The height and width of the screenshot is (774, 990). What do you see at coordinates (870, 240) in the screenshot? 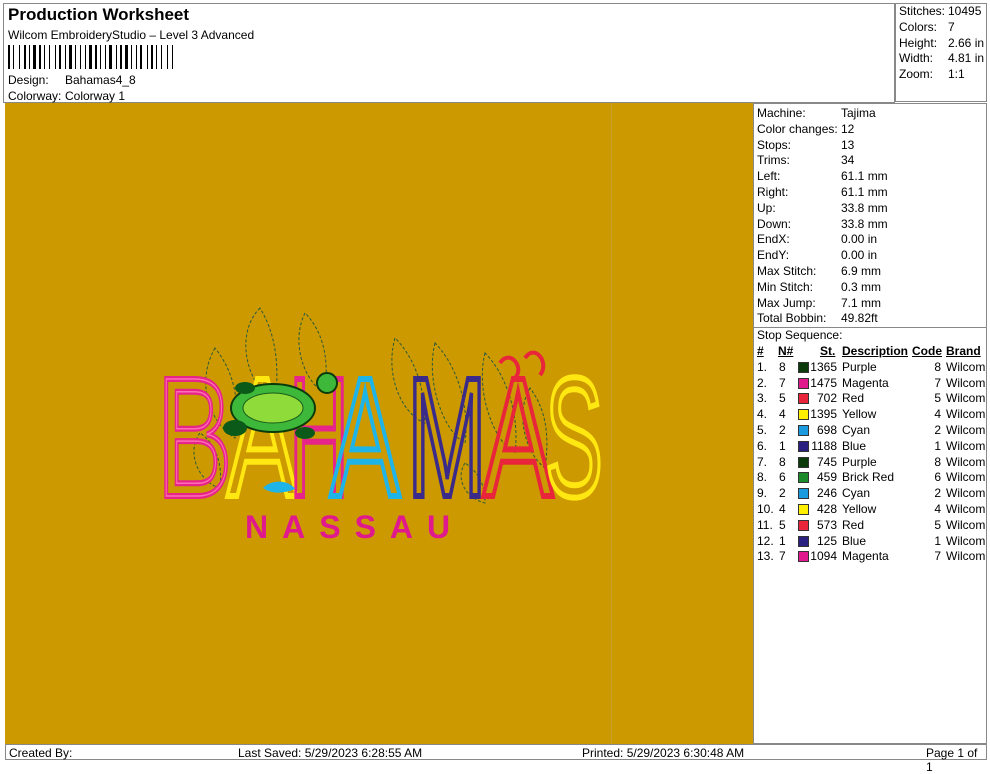
I see `machine-info-row: EndX: 0.00 in` at bounding box center [870, 240].